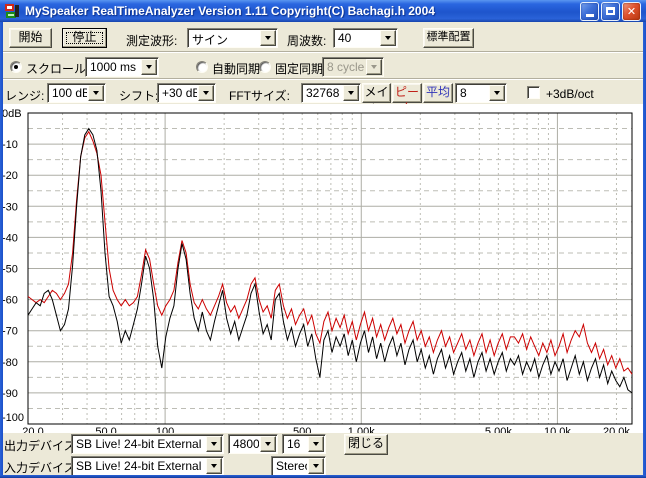 The width and height of the screenshot is (646, 478). I want to click on frequency-select: 40, so click(365, 38).